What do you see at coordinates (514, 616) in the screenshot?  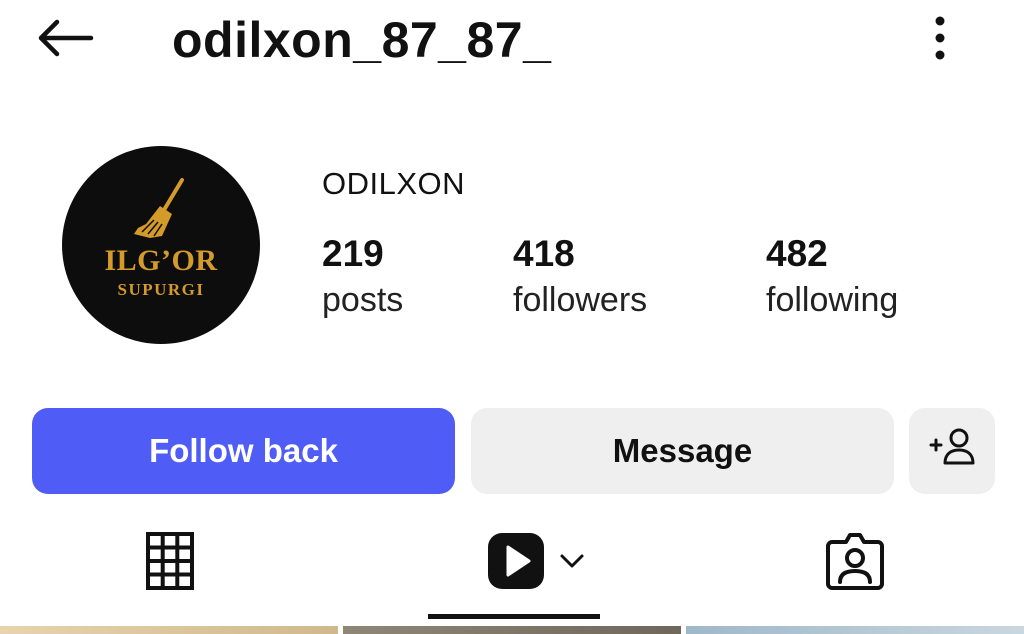 I see `active-tab-indicator` at bounding box center [514, 616].